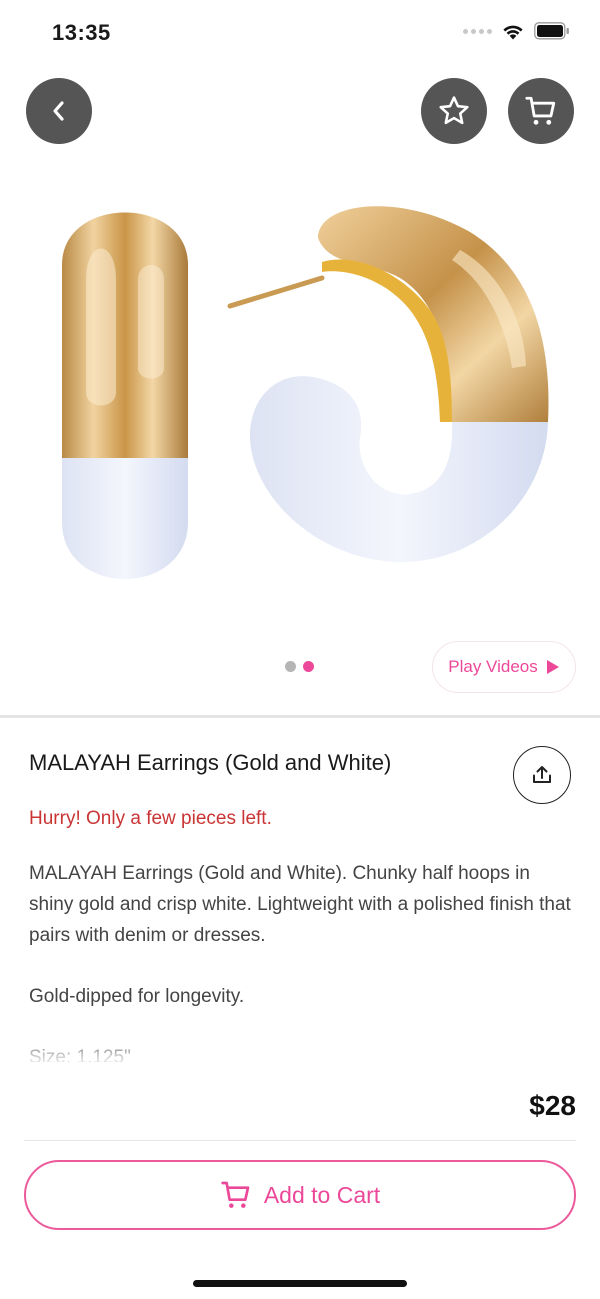 The height and width of the screenshot is (1299, 600). I want to click on share-button, so click(542, 775).